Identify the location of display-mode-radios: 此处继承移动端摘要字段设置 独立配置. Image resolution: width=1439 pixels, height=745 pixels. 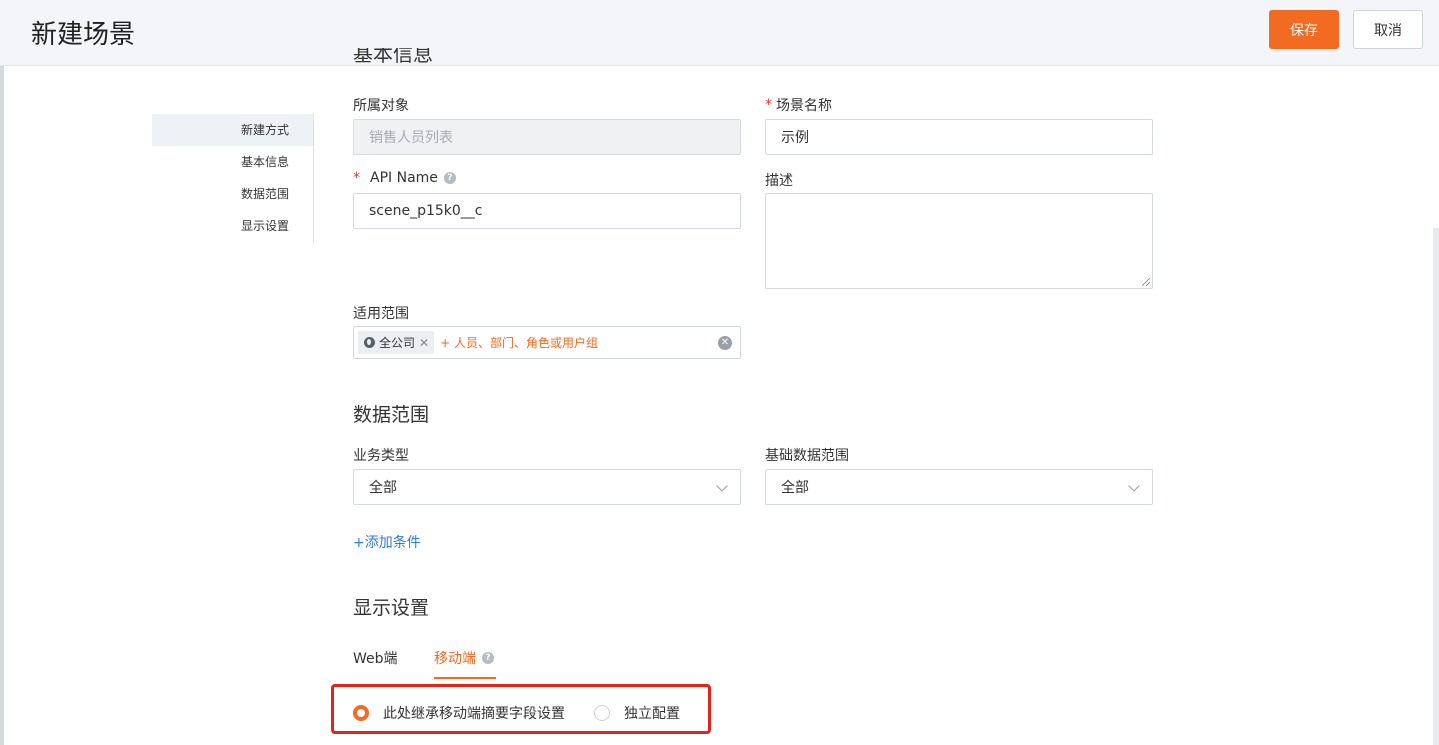
(516, 713).